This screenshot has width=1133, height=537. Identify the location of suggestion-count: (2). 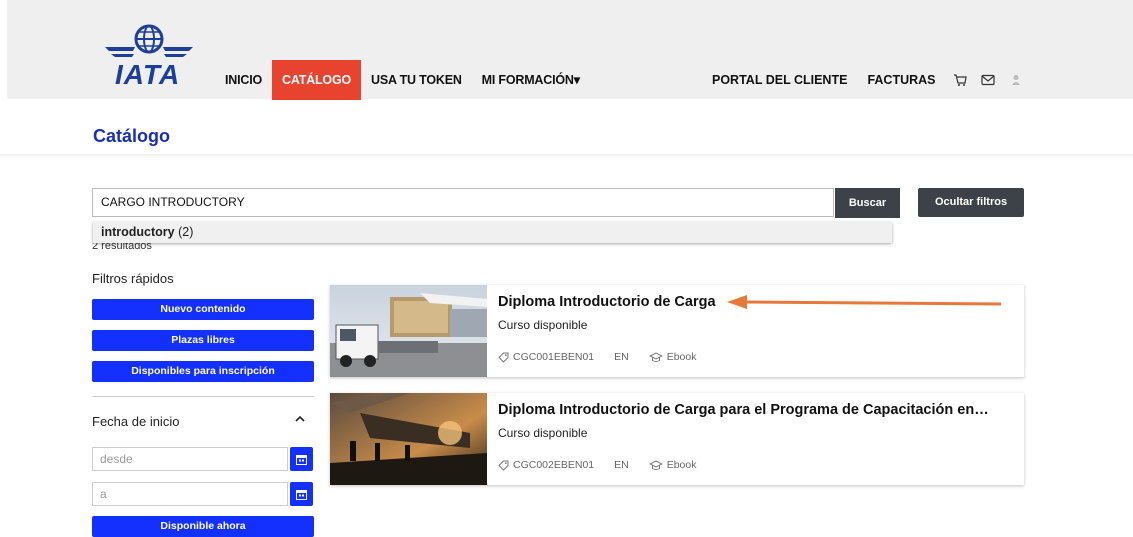
(184, 232).